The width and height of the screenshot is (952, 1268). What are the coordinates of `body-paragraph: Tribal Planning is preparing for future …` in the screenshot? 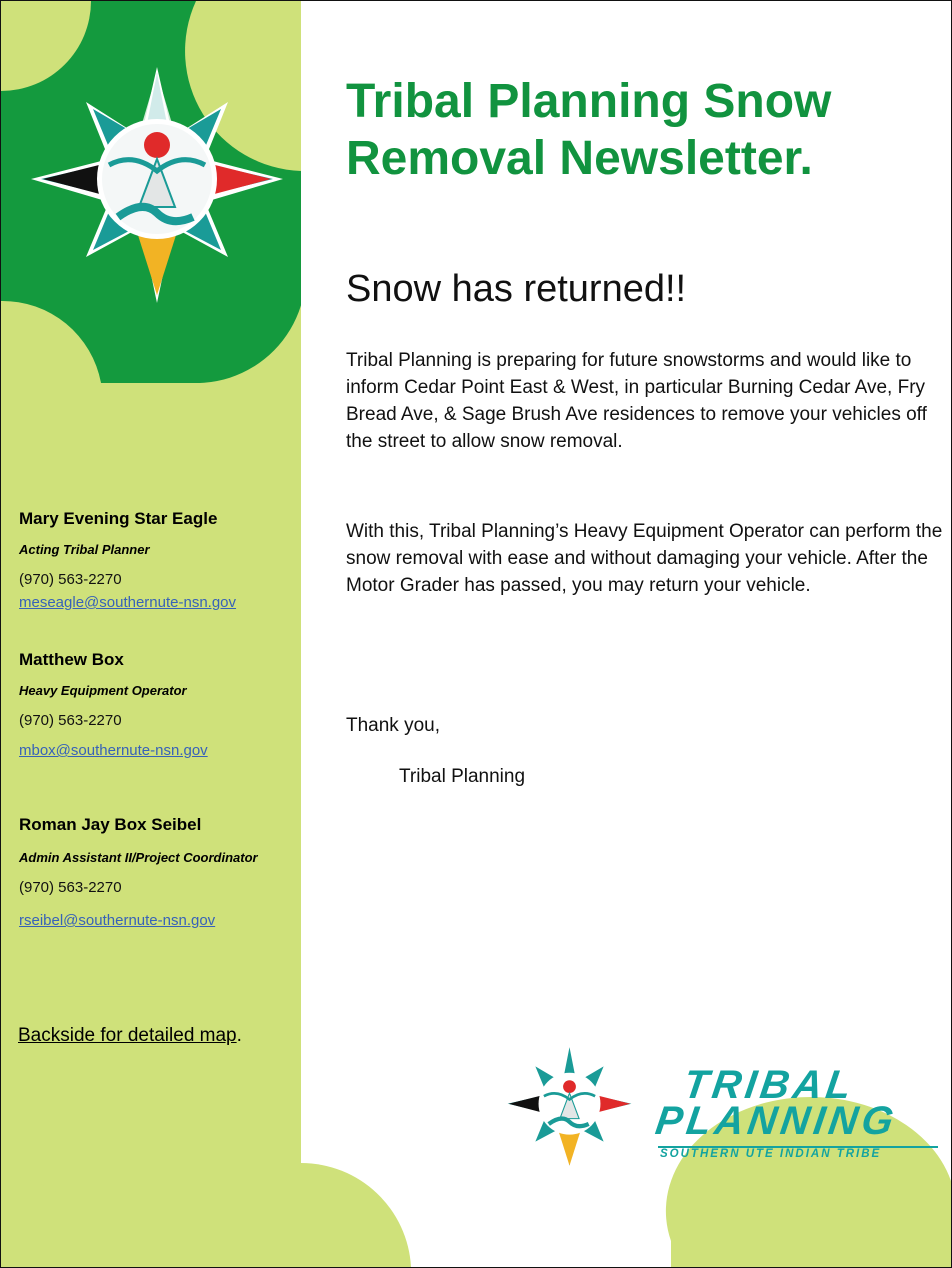 It's located at (636, 401).